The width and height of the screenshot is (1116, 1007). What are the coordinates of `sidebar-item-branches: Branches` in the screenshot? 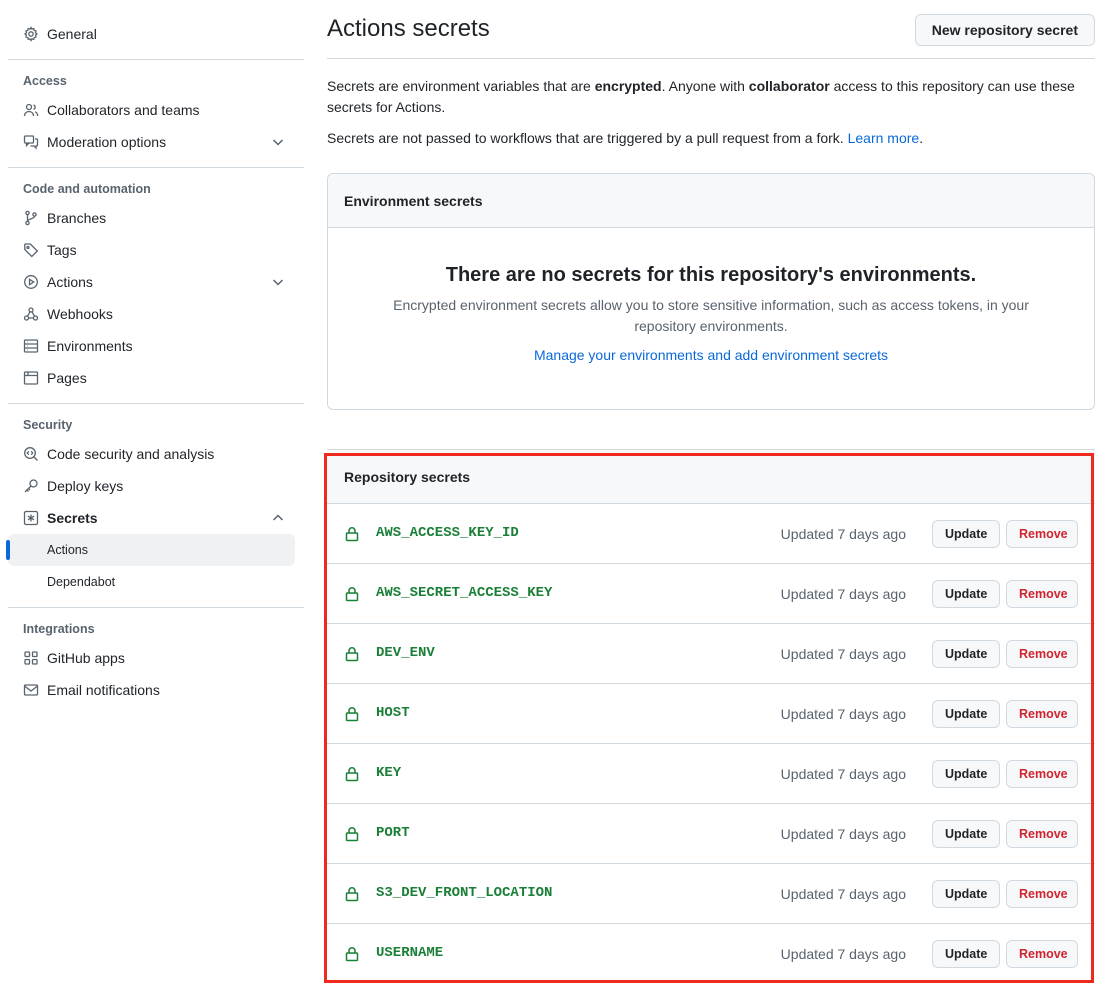 It's located at (156, 218).